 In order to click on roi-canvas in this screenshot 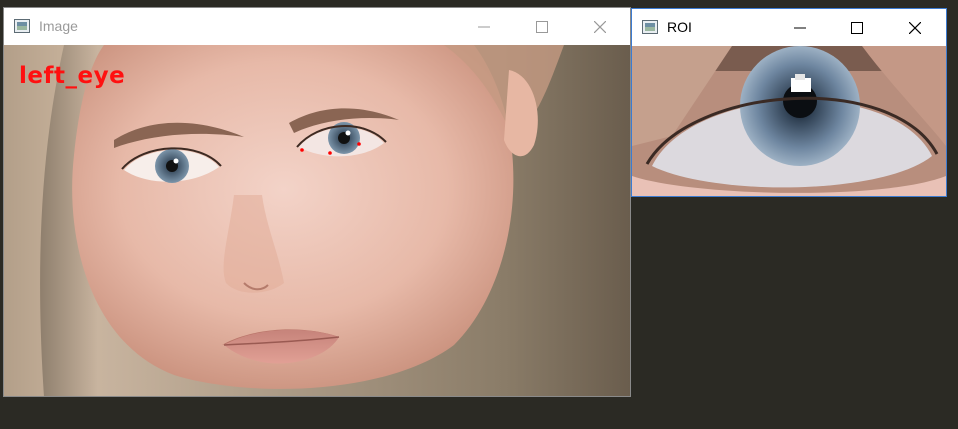, I will do `click(789, 121)`.